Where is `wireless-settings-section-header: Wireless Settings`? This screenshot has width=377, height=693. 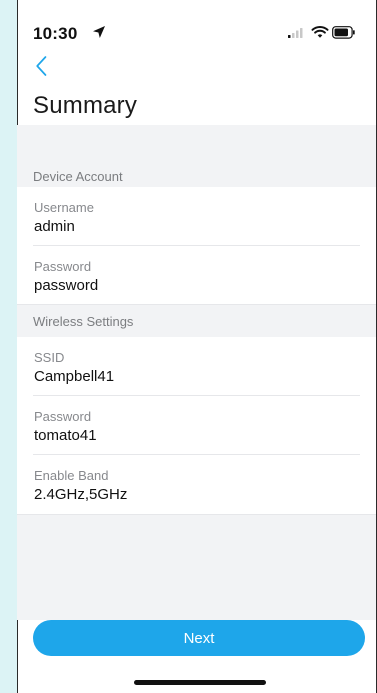
wireless-settings-section-header: Wireless Settings is located at coordinates (197, 322).